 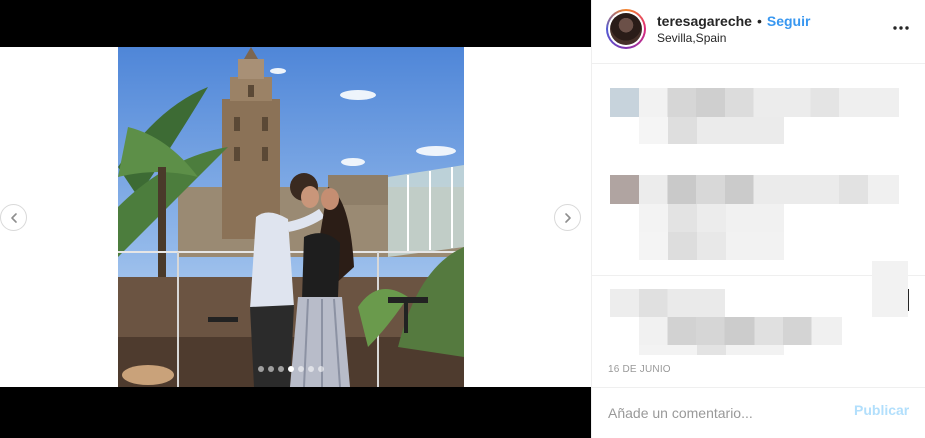 What do you see at coordinates (639, 369) in the screenshot?
I see `post-date: 16 DE JUNIO` at bounding box center [639, 369].